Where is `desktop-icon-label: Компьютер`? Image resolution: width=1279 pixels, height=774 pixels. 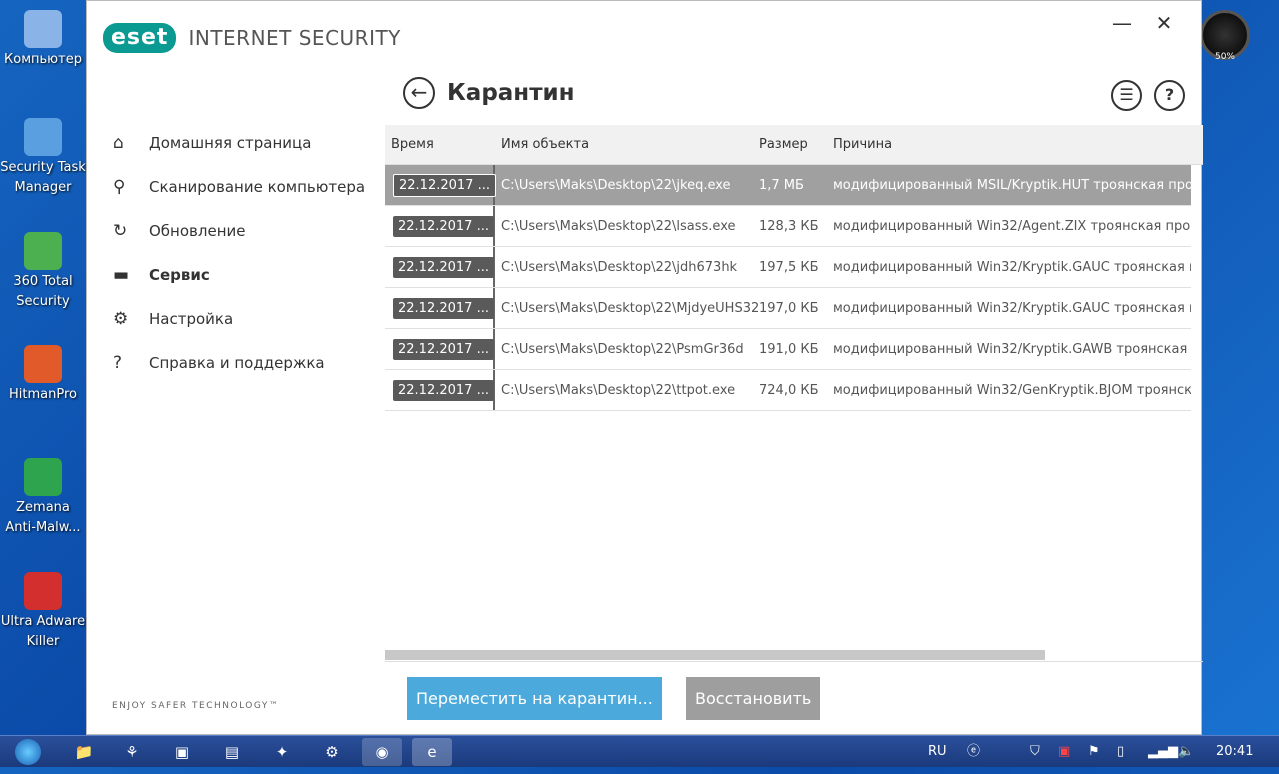 desktop-icon-label: Компьютер is located at coordinates (43, 59).